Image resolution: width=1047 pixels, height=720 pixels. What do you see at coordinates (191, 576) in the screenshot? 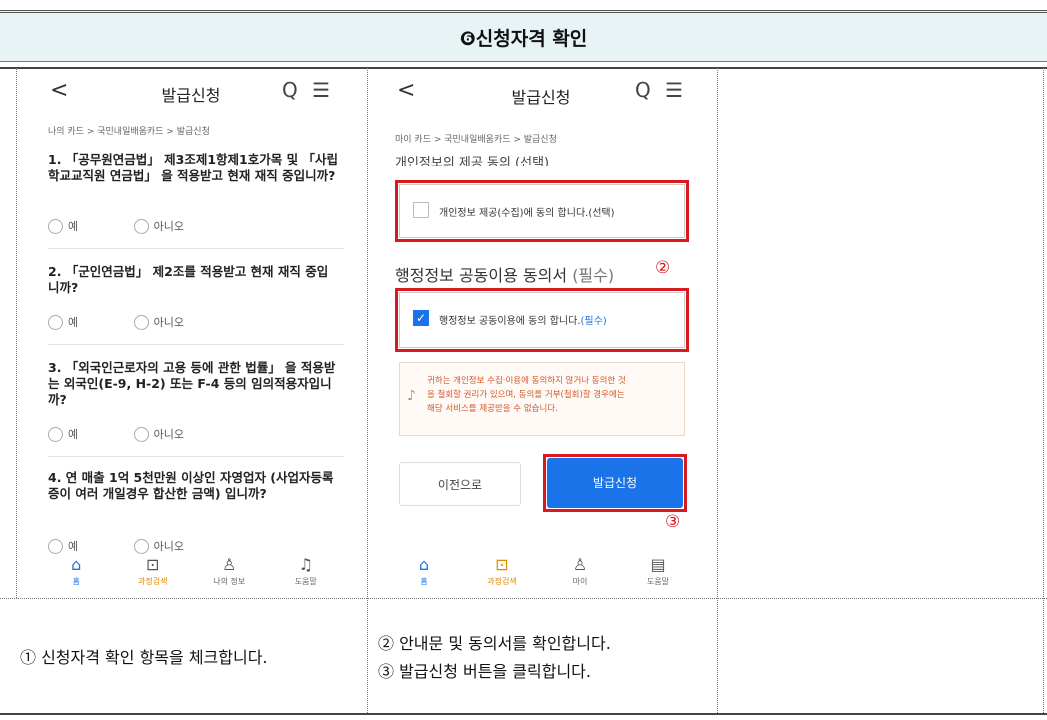
I see `bottom-nav: ⌂ 홈 ⊡ 과정검색 ♙ 나의 정보 ♫ 도움말` at bounding box center [191, 576].